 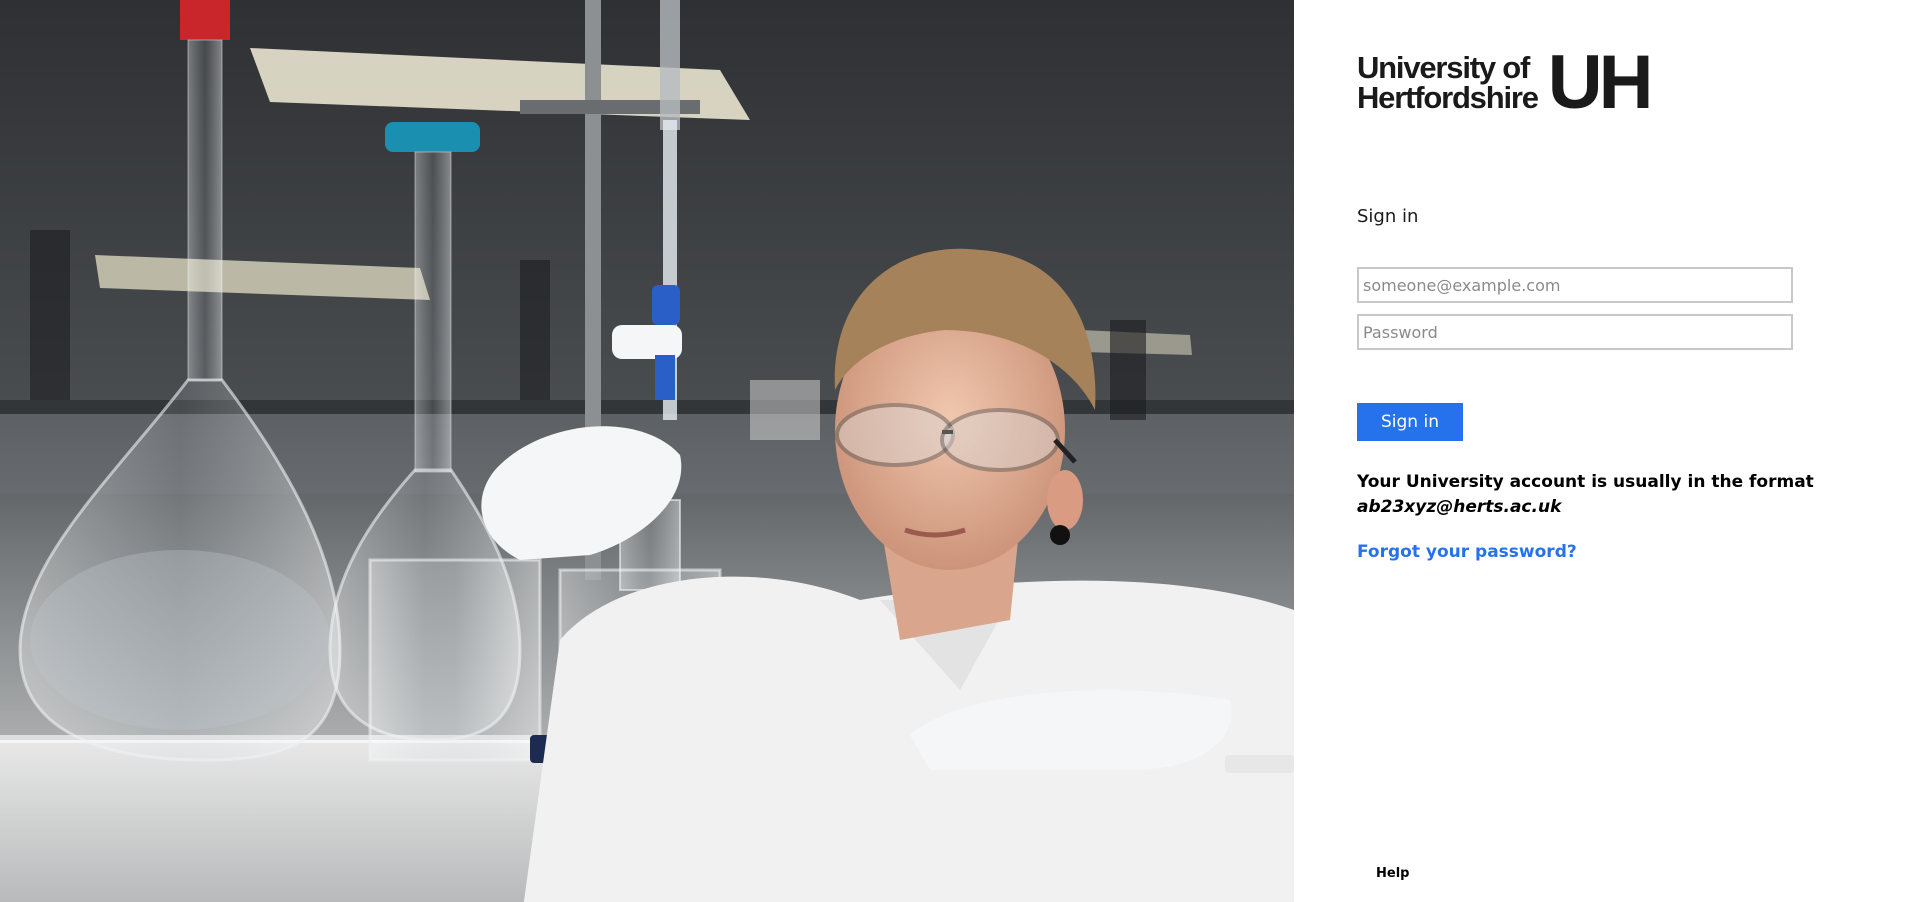 What do you see at coordinates (1388, 216) in the screenshot?
I see `sign-in-heading: Sign in` at bounding box center [1388, 216].